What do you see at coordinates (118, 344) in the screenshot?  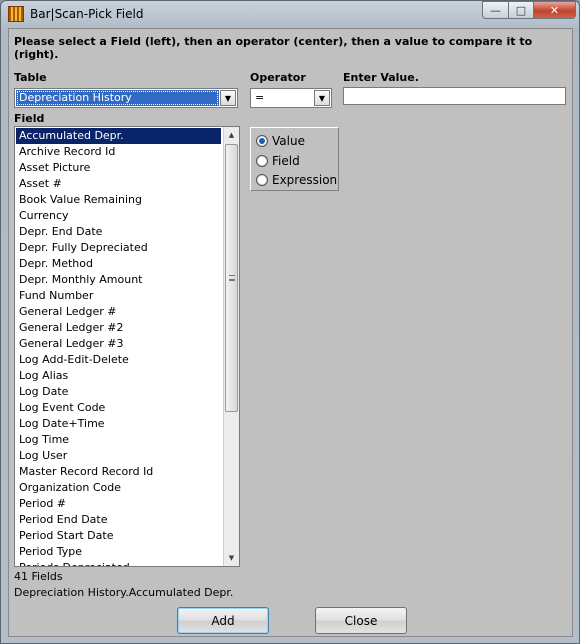 I see `field-list-item: General Ledger #3` at bounding box center [118, 344].